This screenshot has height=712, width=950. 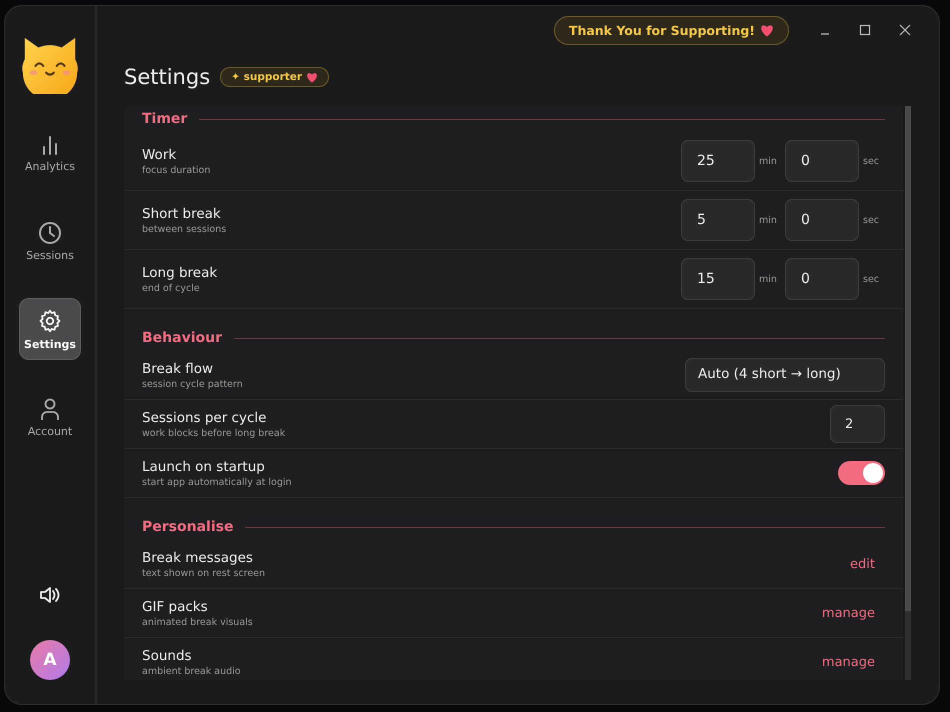 I want to click on scrollbar-thumb, so click(x=908, y=359).